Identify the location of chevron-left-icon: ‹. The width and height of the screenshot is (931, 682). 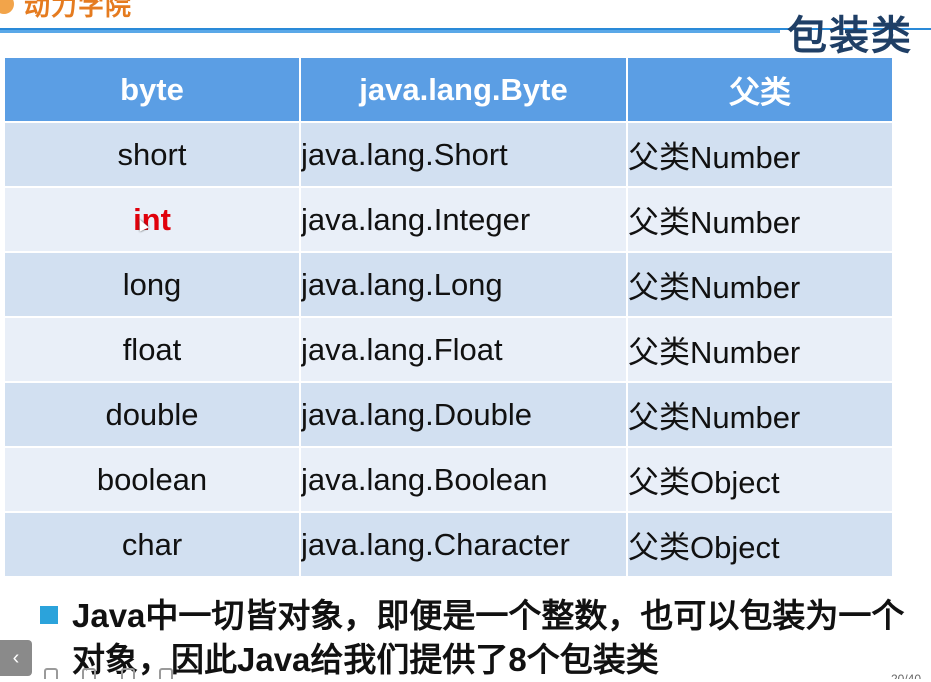
(16, 658).